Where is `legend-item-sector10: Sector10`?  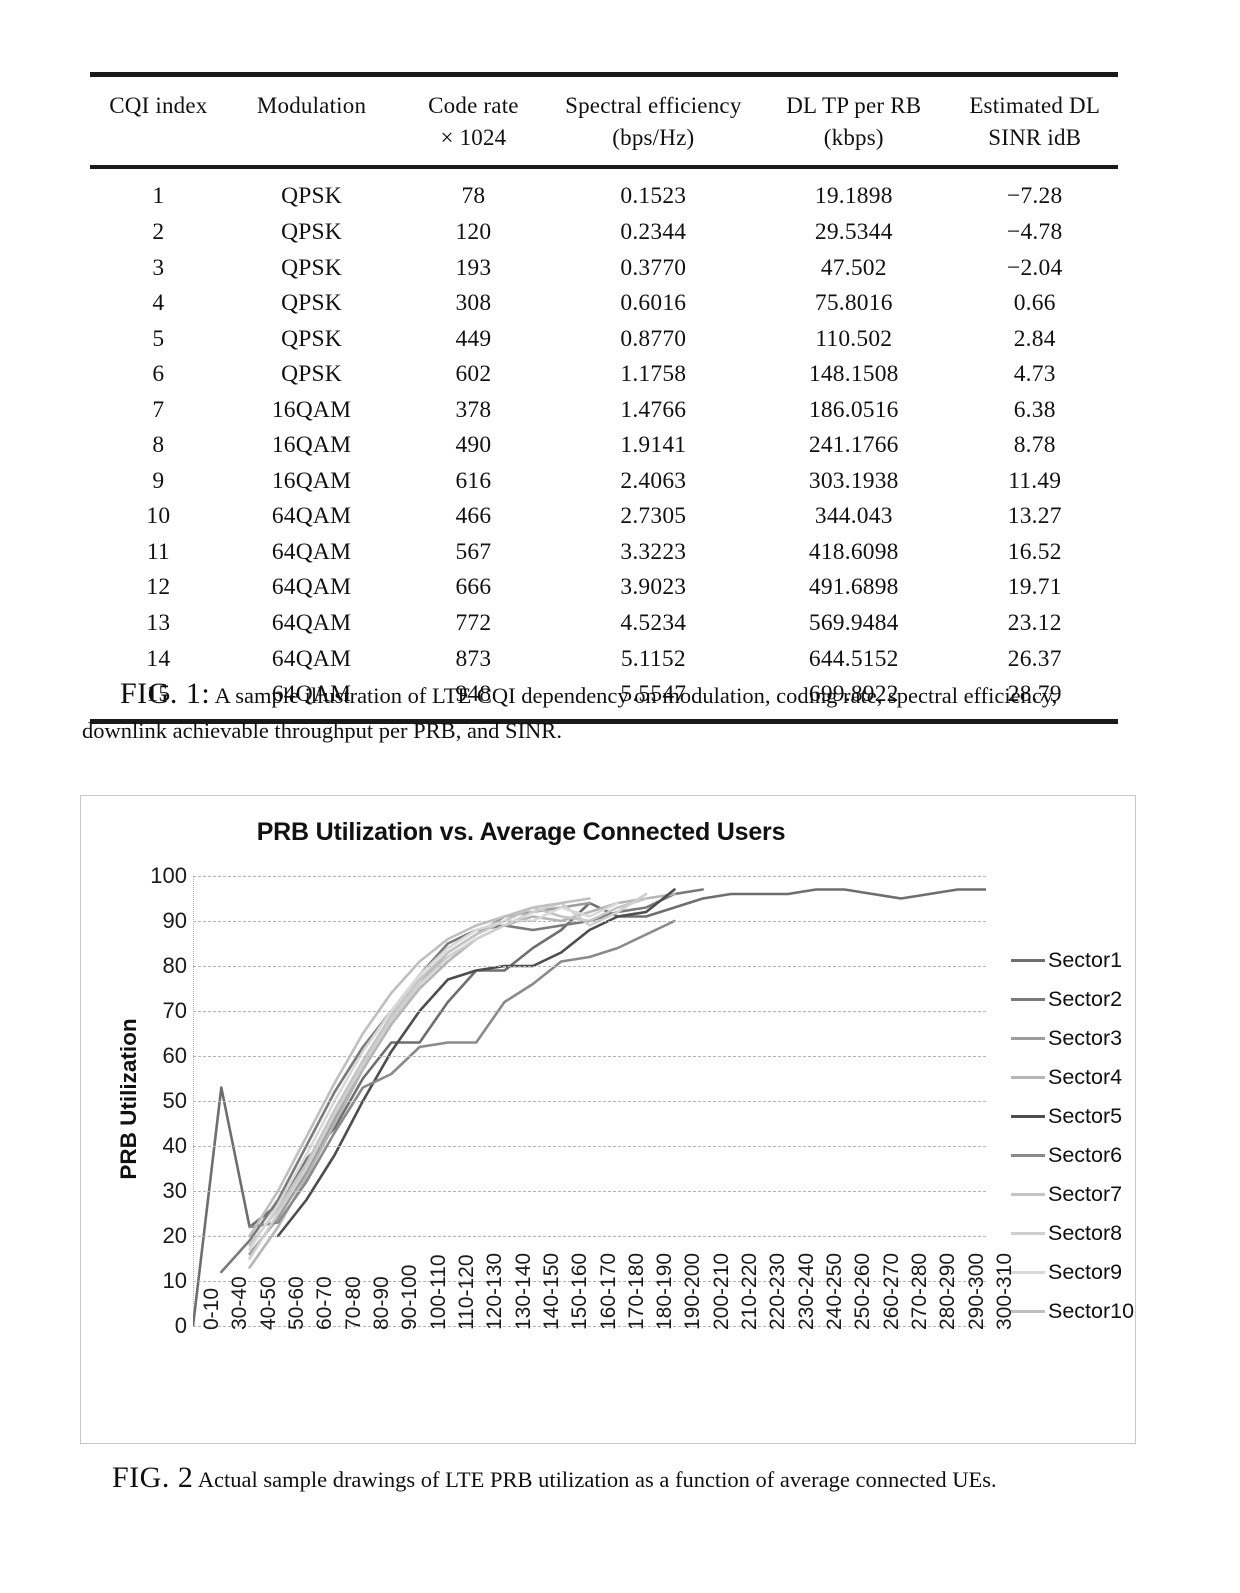 legend-item-sector10: Sector10 is located at coordinates (1074, 1311).